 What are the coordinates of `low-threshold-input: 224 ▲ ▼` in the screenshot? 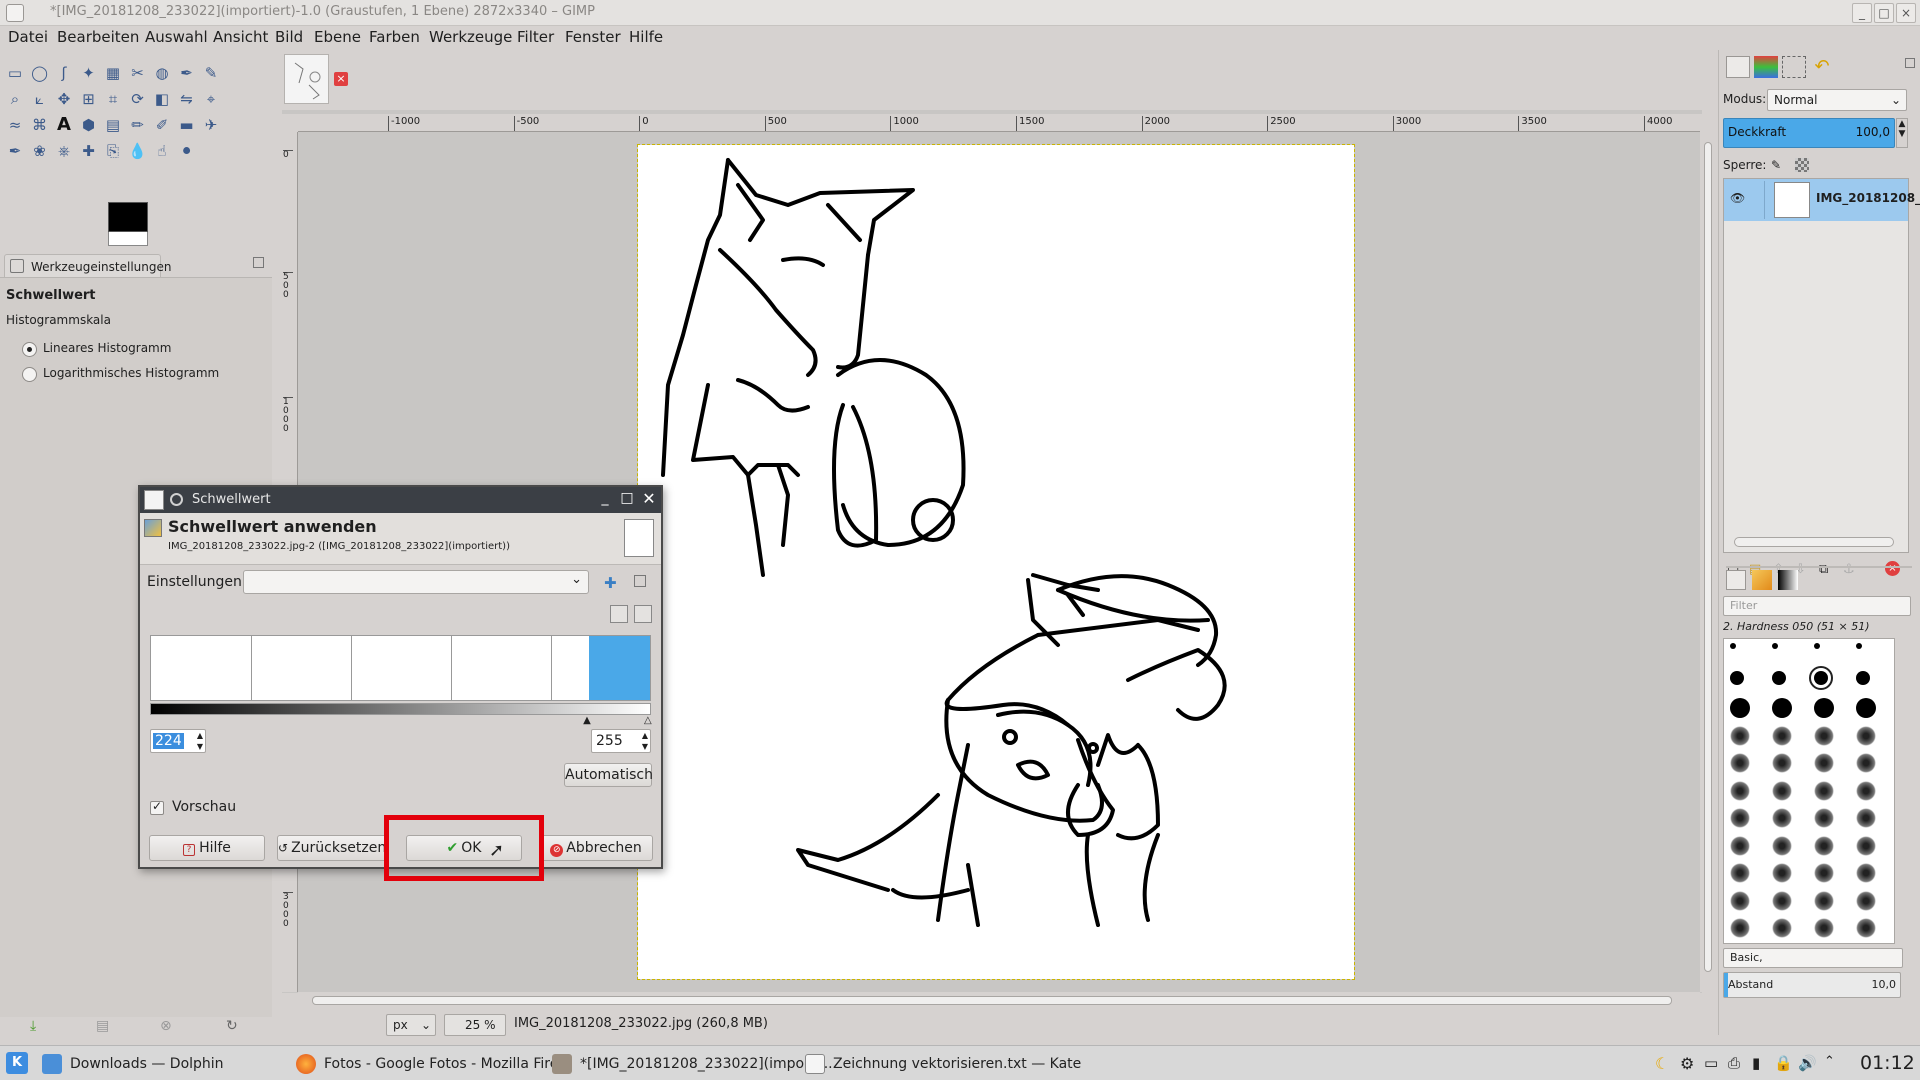 It's located at (178, 741).